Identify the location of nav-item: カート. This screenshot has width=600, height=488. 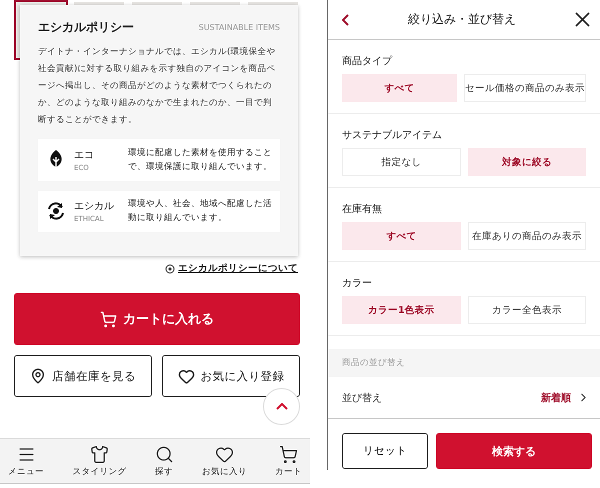
(288, 461).